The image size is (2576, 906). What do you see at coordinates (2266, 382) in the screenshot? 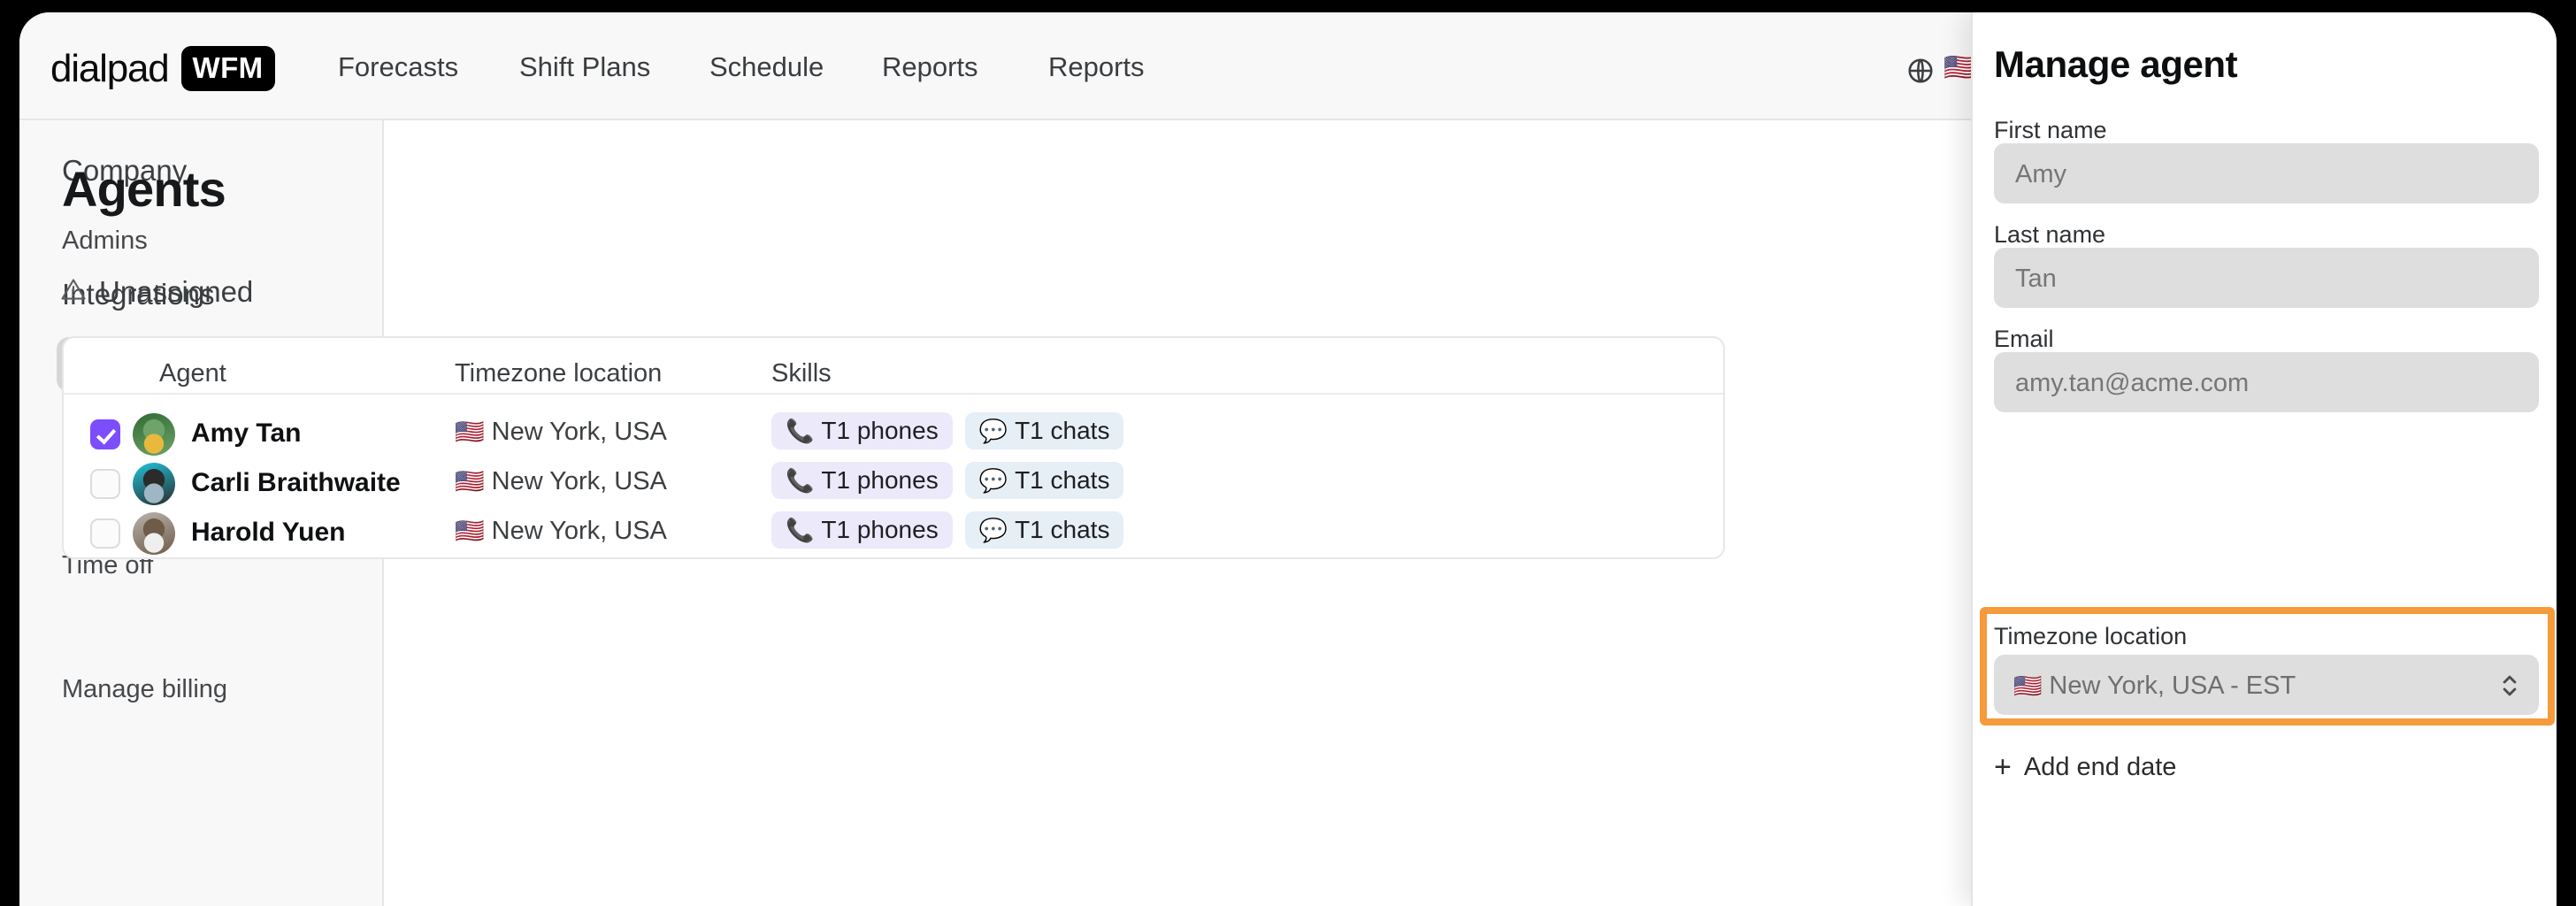
I see `email-field: amy.tan@acme.com` at bounding box center [2266, 382].